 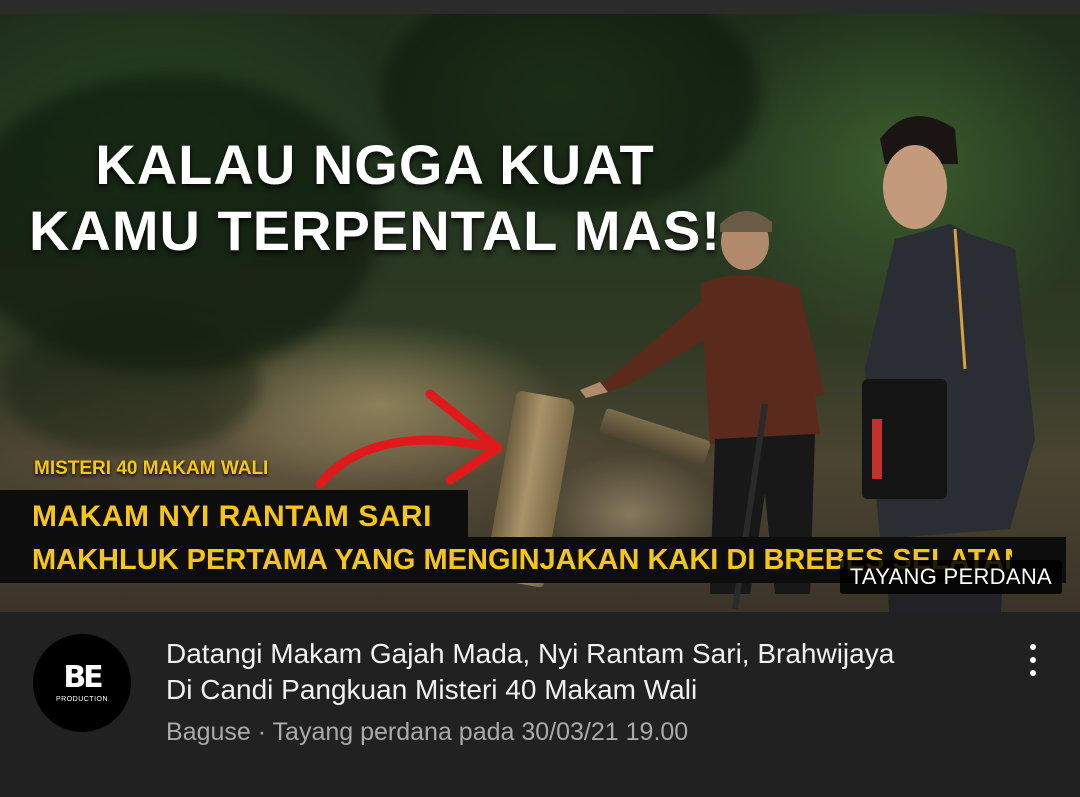 I want to click on channel-avatar: BE PRODUCTION, so click(x=82, y=683).